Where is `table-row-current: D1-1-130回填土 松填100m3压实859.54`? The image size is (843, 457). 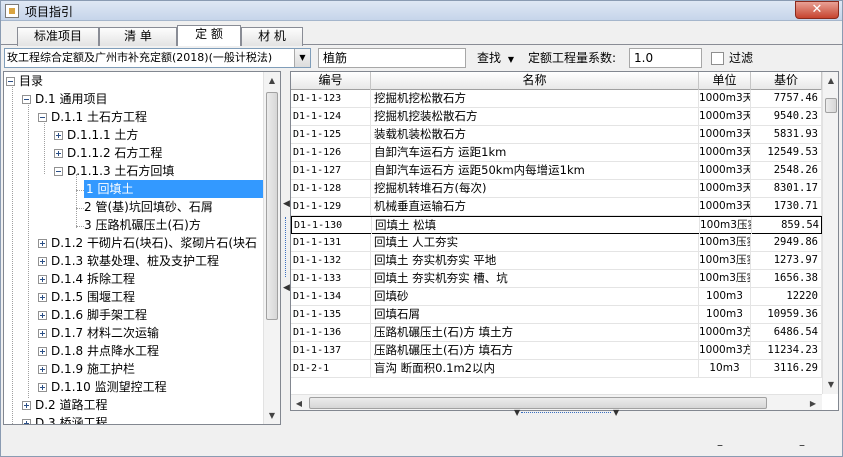 table-row-current: D1-1-130回填土 松填100m3压实859.54 is located at coordinates (557, 225).